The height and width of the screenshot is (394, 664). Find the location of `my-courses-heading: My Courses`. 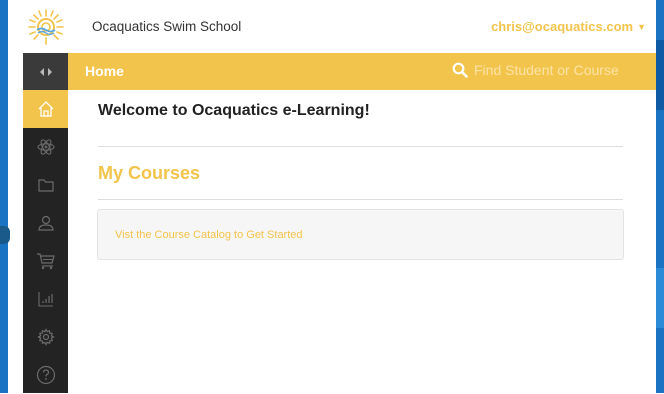

my-courses-heading: My Courses is located at coordinates (149, 173).